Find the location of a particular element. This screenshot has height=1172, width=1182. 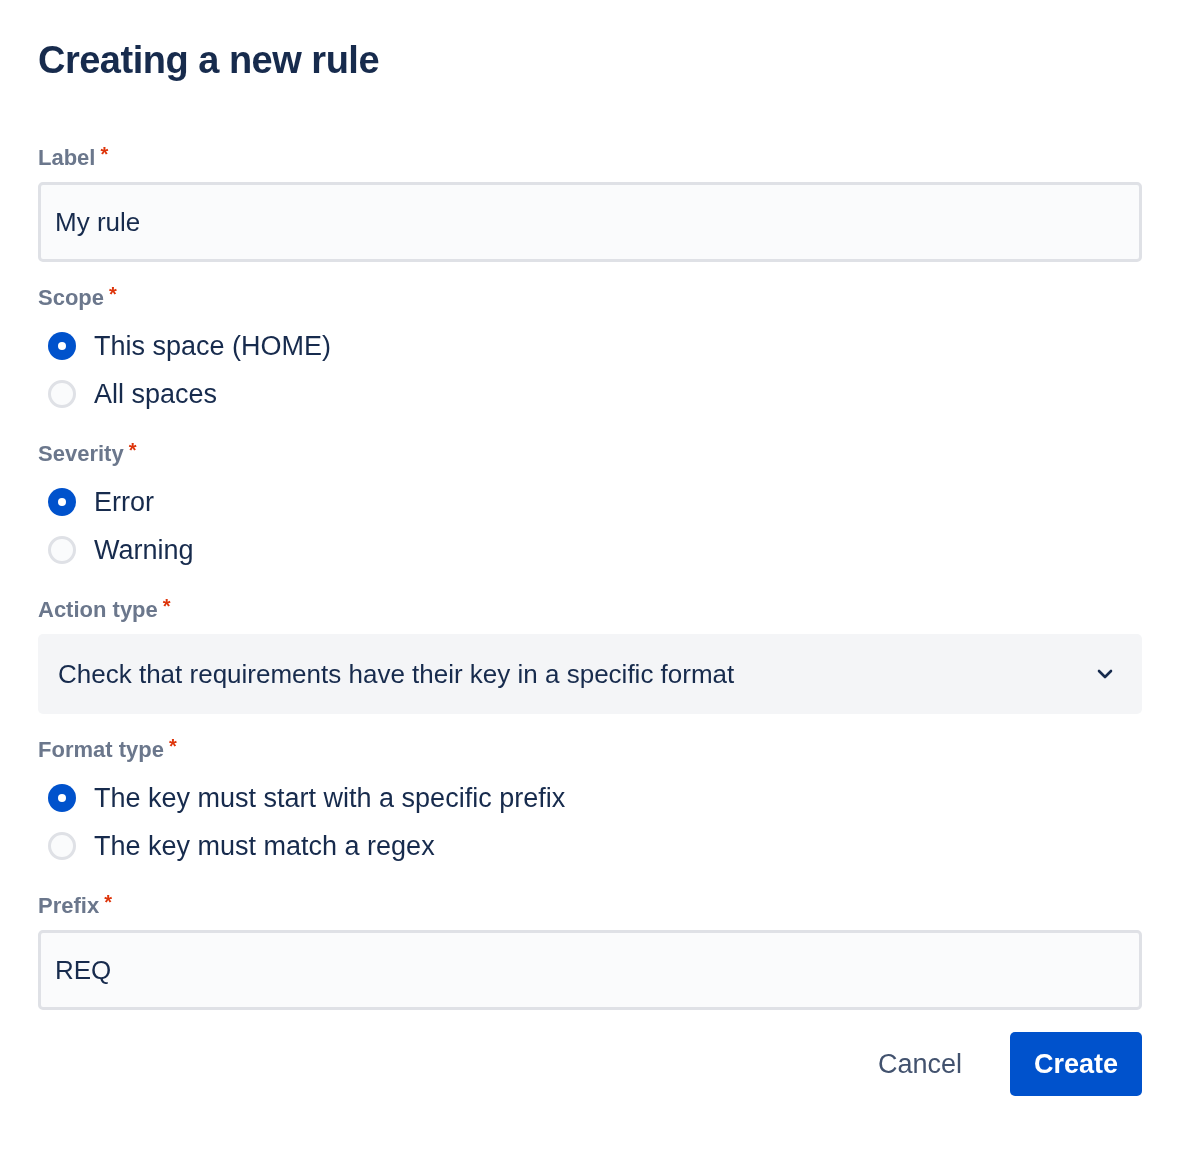

text-field: My rule is located at coordinates (590, 222).